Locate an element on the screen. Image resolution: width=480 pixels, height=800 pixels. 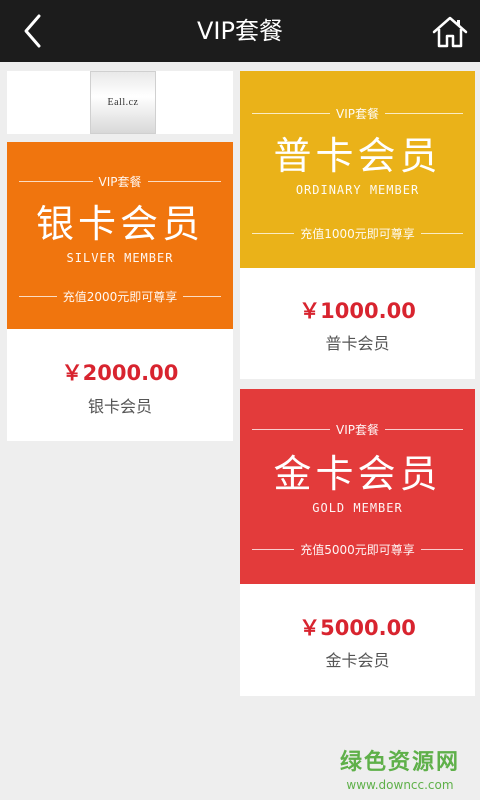
card-price: ￥1000.00 is located at coordinates (357, 311).